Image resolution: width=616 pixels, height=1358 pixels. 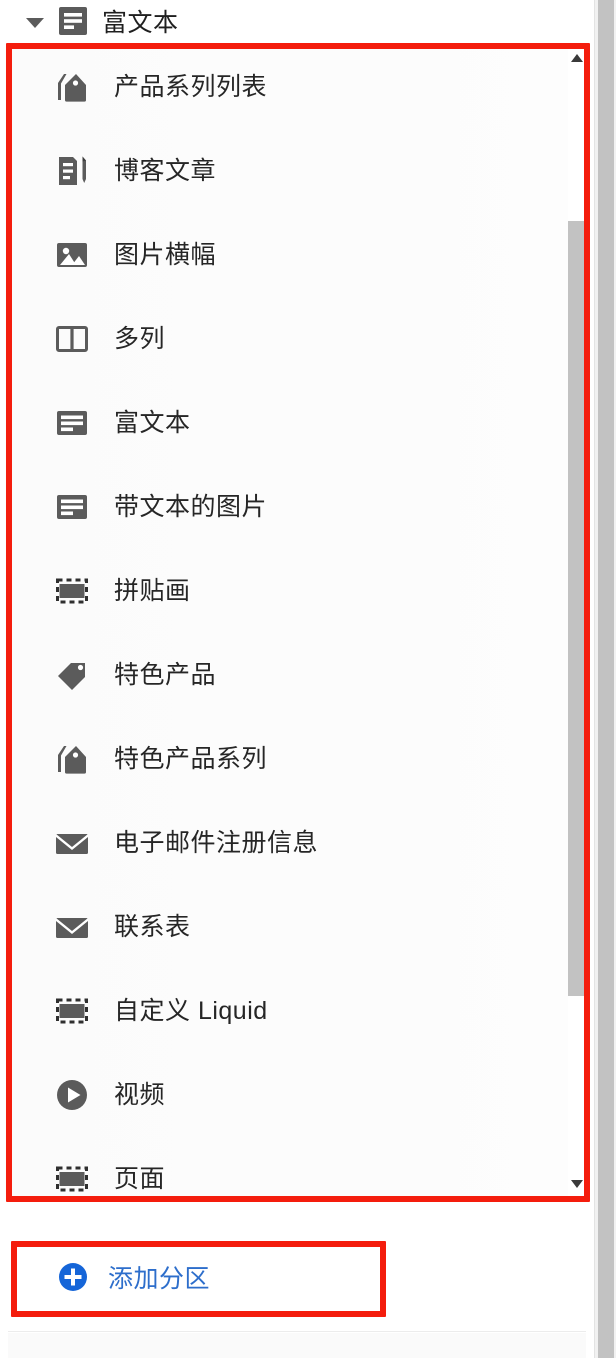 I want to click on section-list-item-label: 电子邮件注册信息, so click(x=216, y=842).